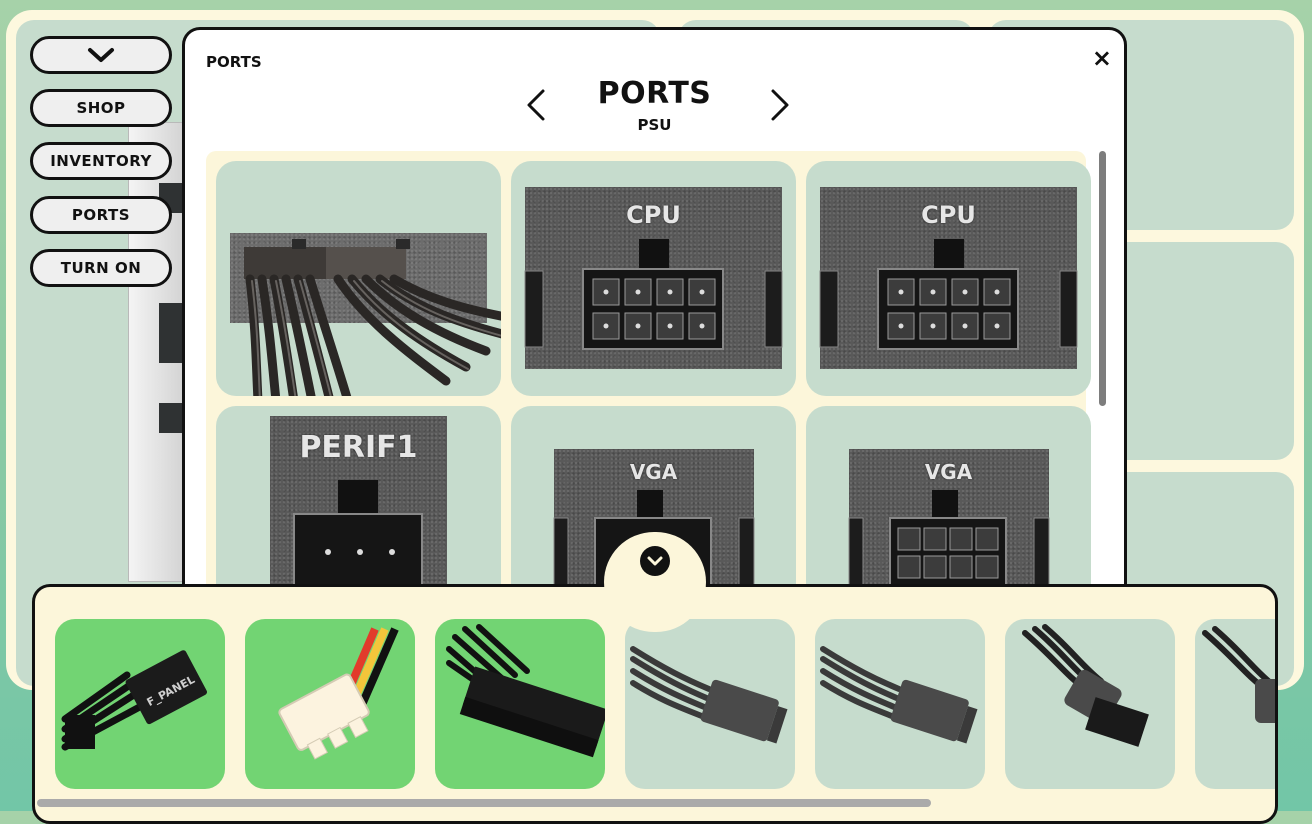 The image size is (1312, 824). Describe the element at coordinates (134, 700) in the screenshot. I see `front-panel-cable-image: F_PANEL` at that location.